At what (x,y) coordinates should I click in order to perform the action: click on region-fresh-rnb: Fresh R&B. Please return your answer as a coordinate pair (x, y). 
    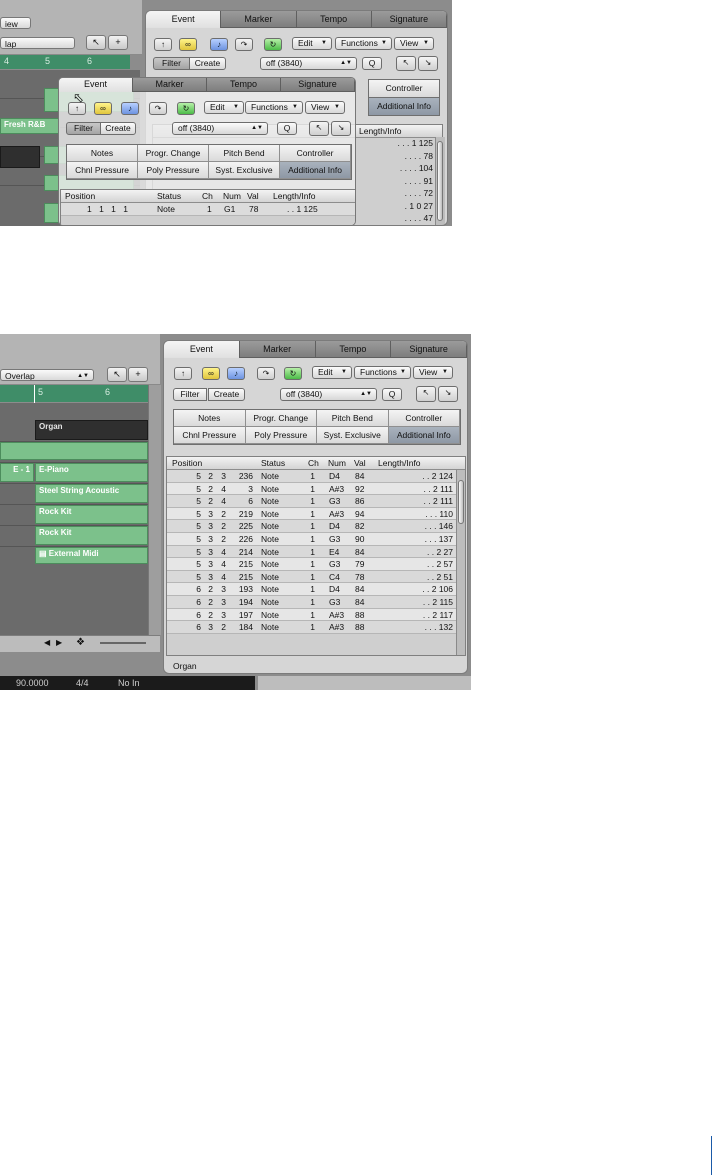
    Looking at the image, I should click on (30, 126).